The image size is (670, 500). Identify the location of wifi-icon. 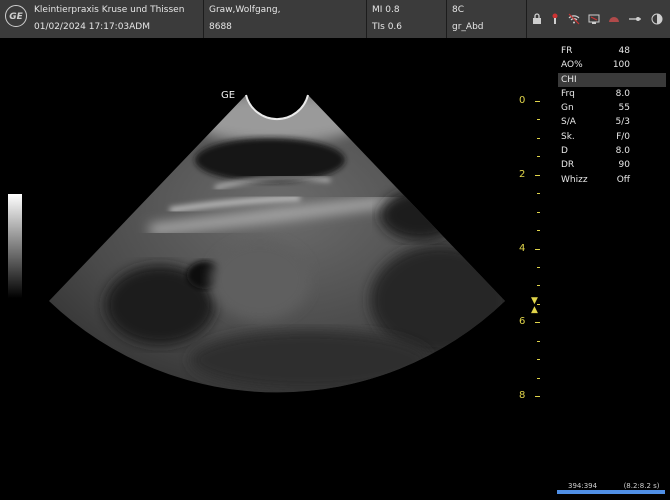
(574, 20).